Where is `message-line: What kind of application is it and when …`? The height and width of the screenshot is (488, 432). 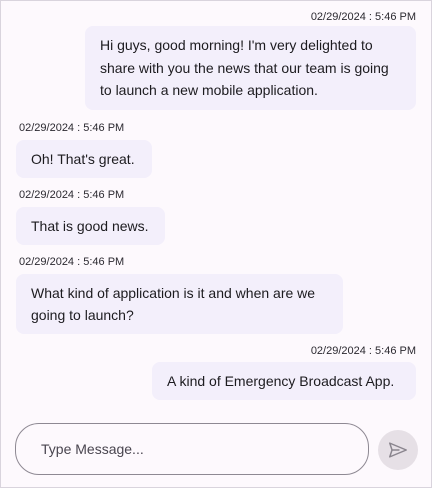 message-line: What kind of application is it and when … is located at coordinates (173, 292).